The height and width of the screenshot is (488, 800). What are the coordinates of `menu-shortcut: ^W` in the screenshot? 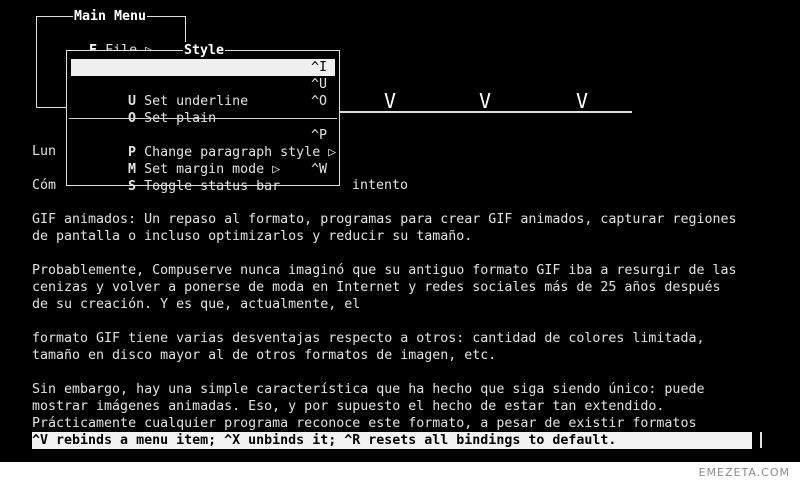 It's located at (318, 169).